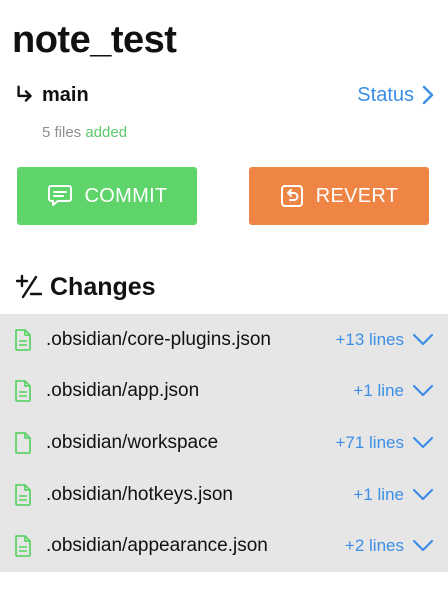  Describe the element at coordinates (428, 95) in the screenshot. I see `chevron-right-icon` at that location.